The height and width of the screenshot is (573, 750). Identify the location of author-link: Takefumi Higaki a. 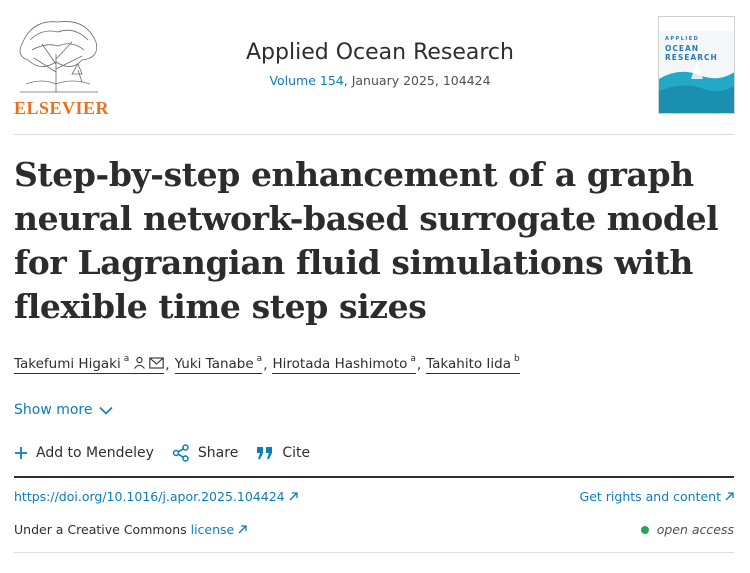
(89, 364).